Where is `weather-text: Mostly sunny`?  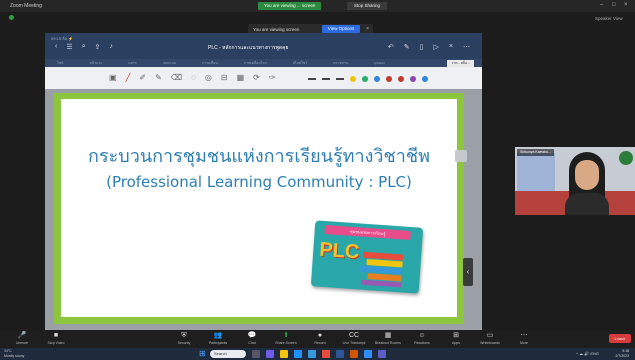 weather-text: Mostly sunny is located at coordinates (14, 356).